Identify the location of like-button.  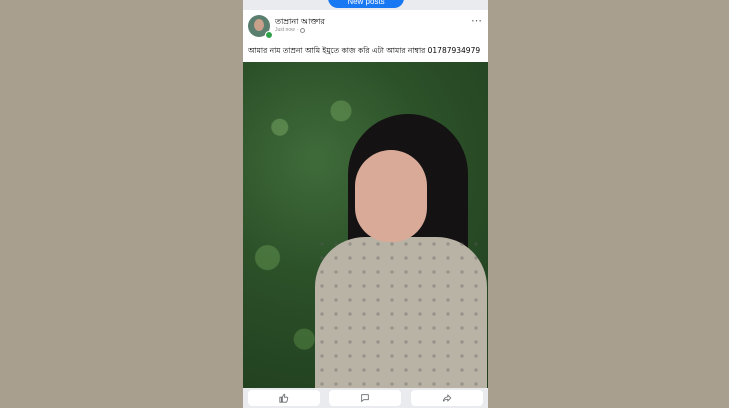
(283, 398).